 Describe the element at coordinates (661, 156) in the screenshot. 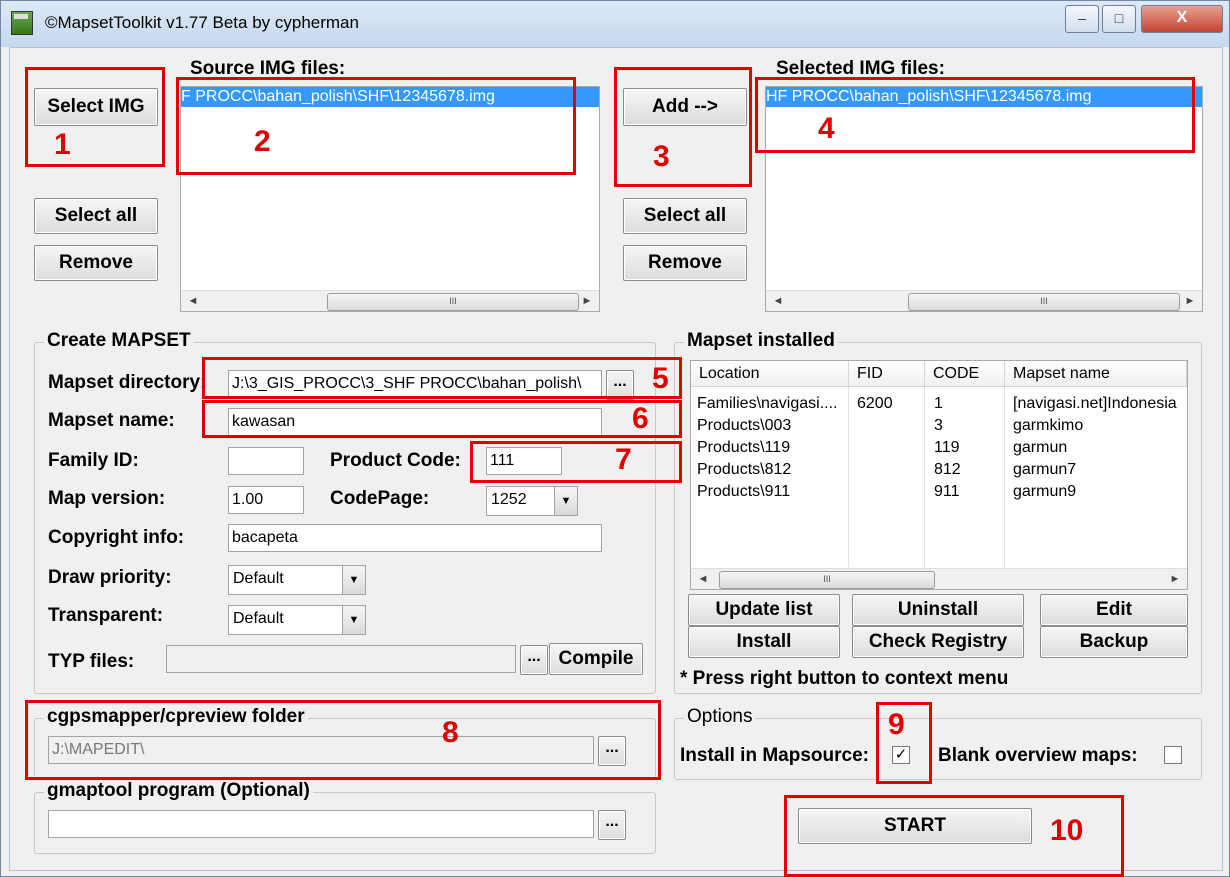

I see `annotation-number-3: 3` at that location.